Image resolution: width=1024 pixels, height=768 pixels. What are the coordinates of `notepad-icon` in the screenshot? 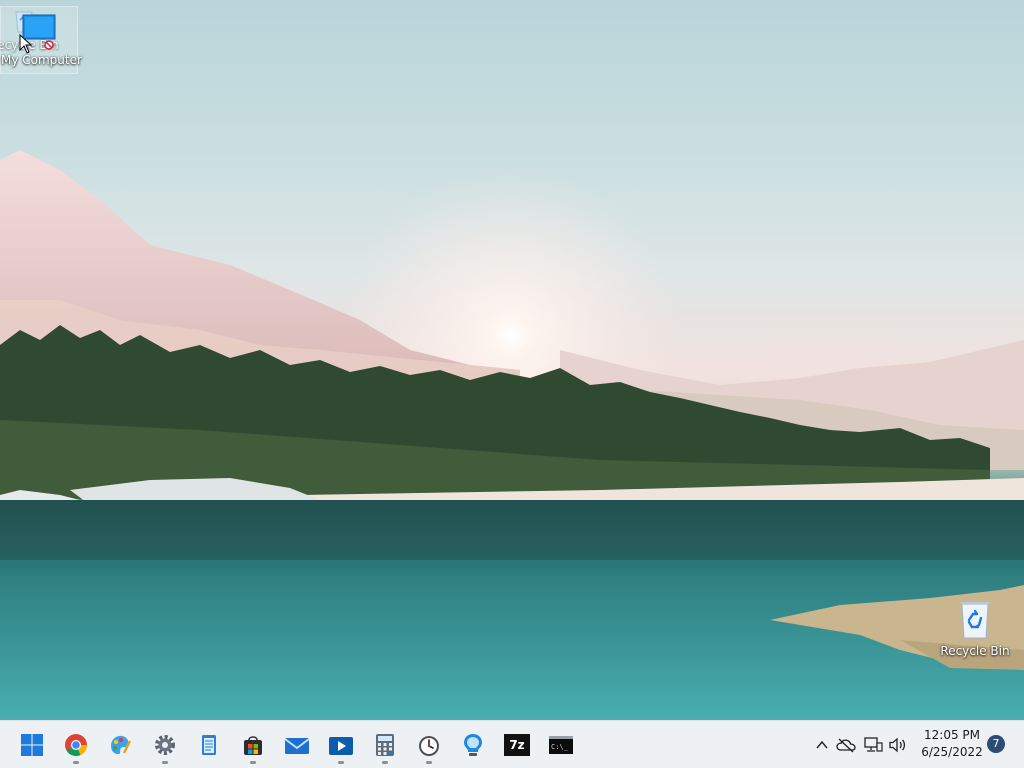 It's located at (209, 745).